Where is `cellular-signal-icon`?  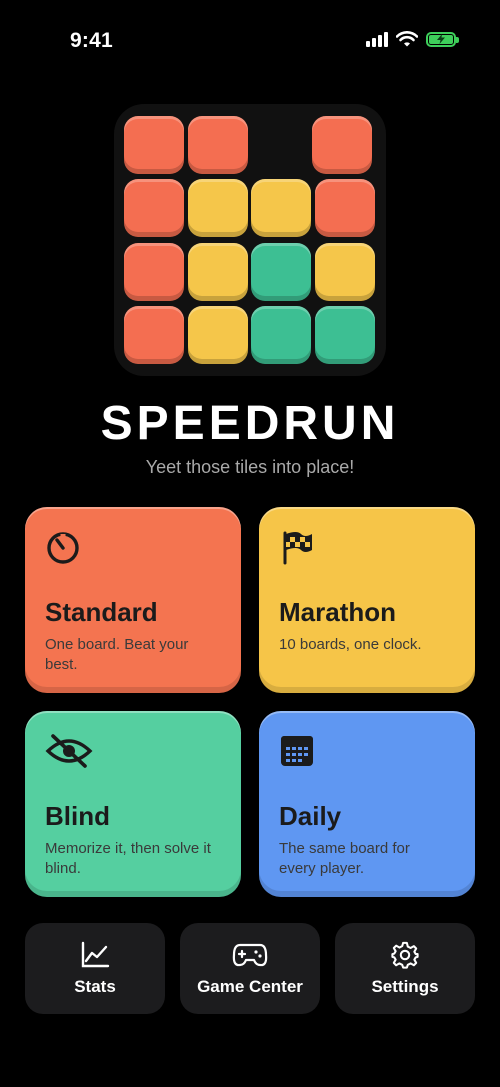
cellular-signal-icon is located at coordinates (377, 39).